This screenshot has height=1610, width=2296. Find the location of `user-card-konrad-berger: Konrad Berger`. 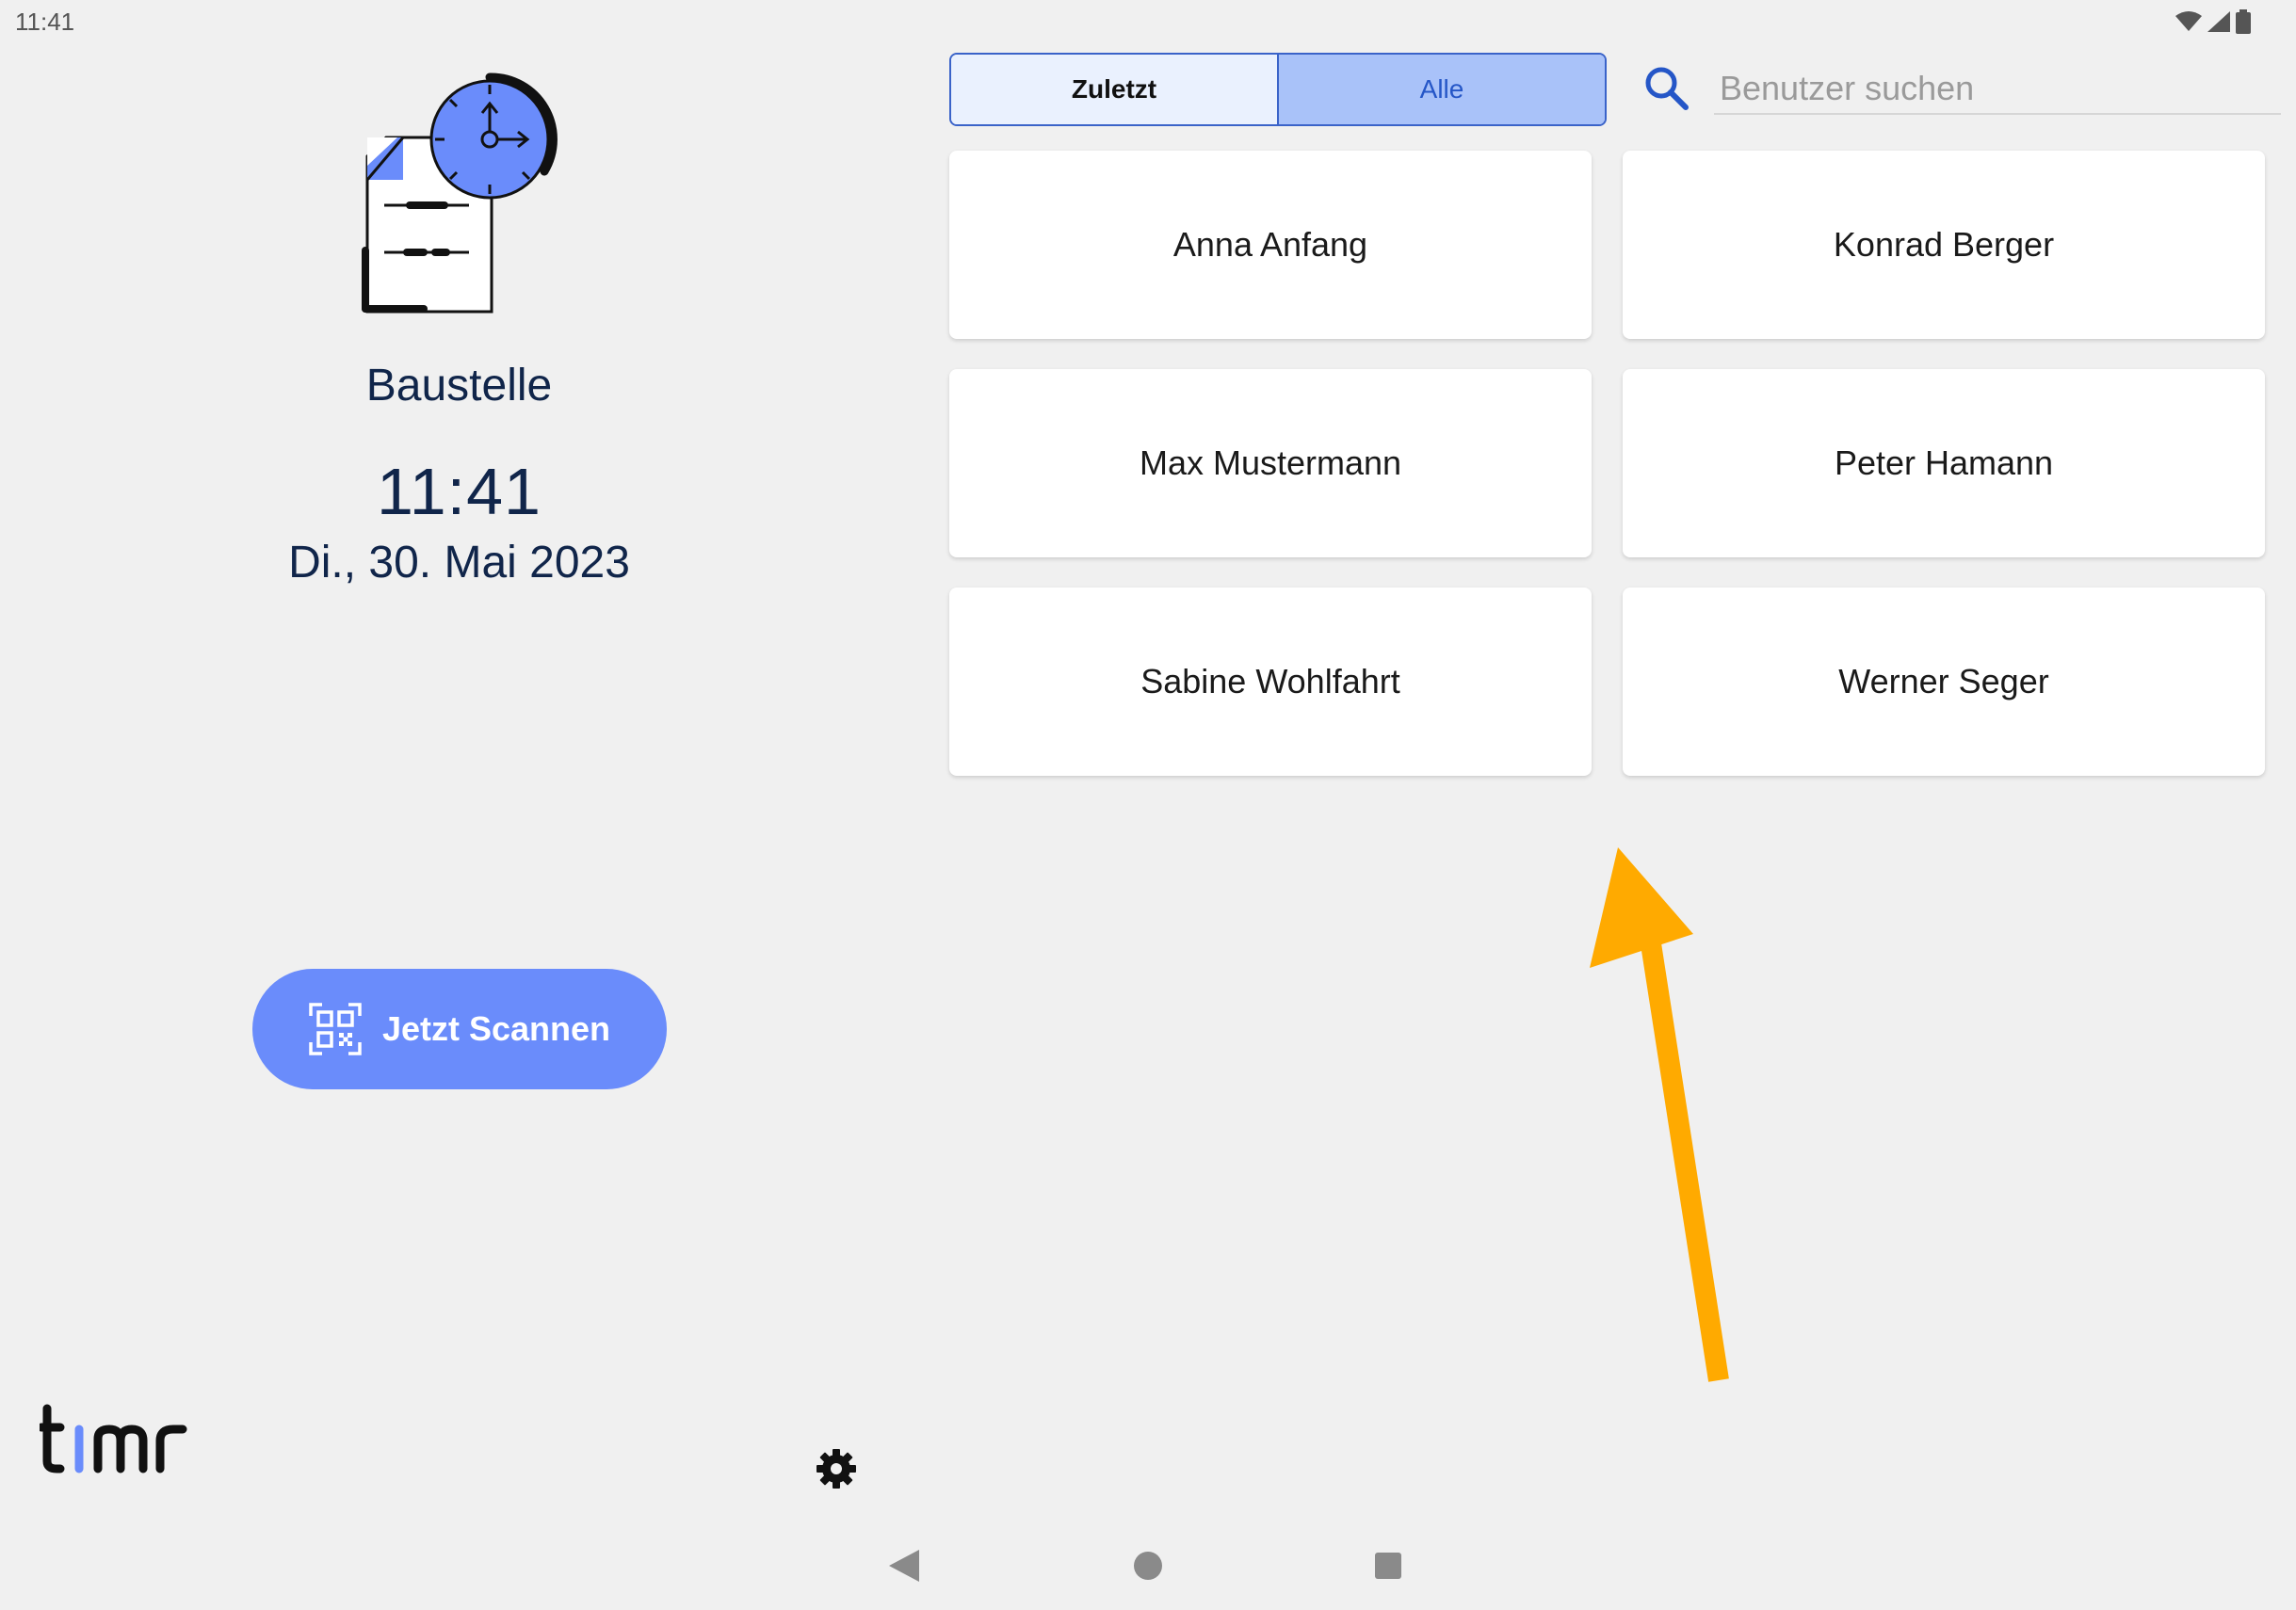

user-card-konrad-berger: Konrad Berger is located at coordinates (1944, 245).